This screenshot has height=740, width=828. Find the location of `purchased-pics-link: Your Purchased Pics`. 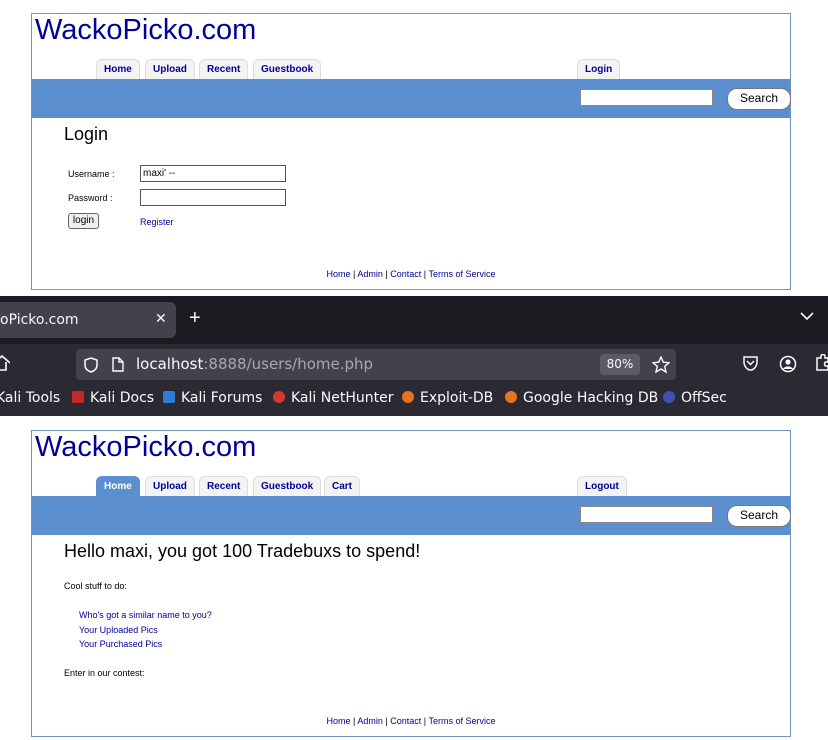

purchased-pics-link: Your Purchased Pics is located at coordinates (120, 644).